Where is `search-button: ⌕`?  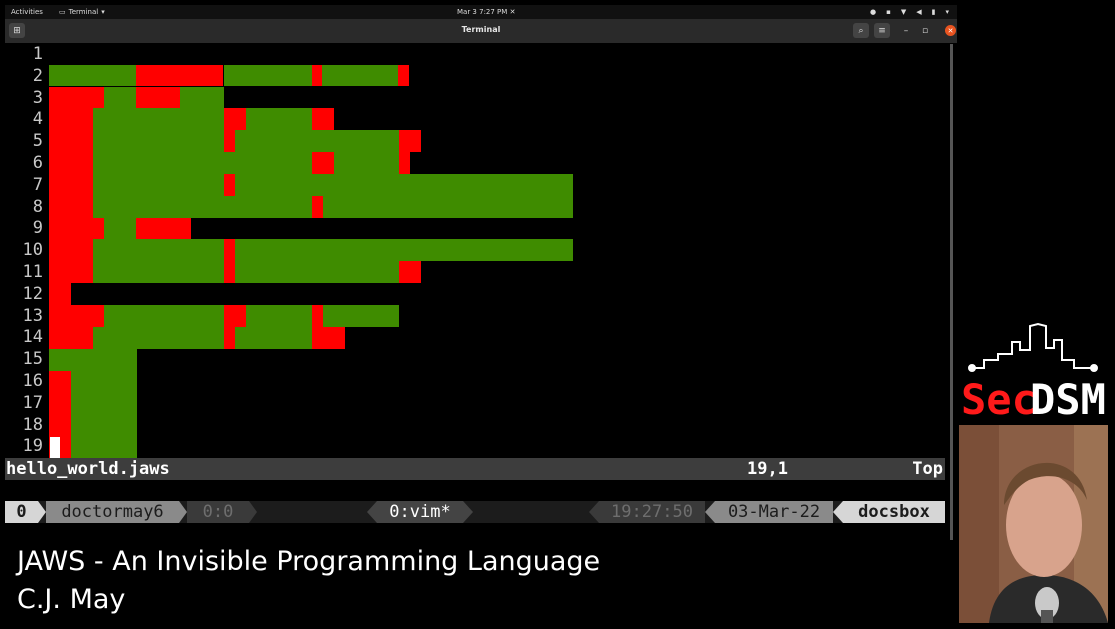
search-button: ⌕ is located at coordinates (861, 30).